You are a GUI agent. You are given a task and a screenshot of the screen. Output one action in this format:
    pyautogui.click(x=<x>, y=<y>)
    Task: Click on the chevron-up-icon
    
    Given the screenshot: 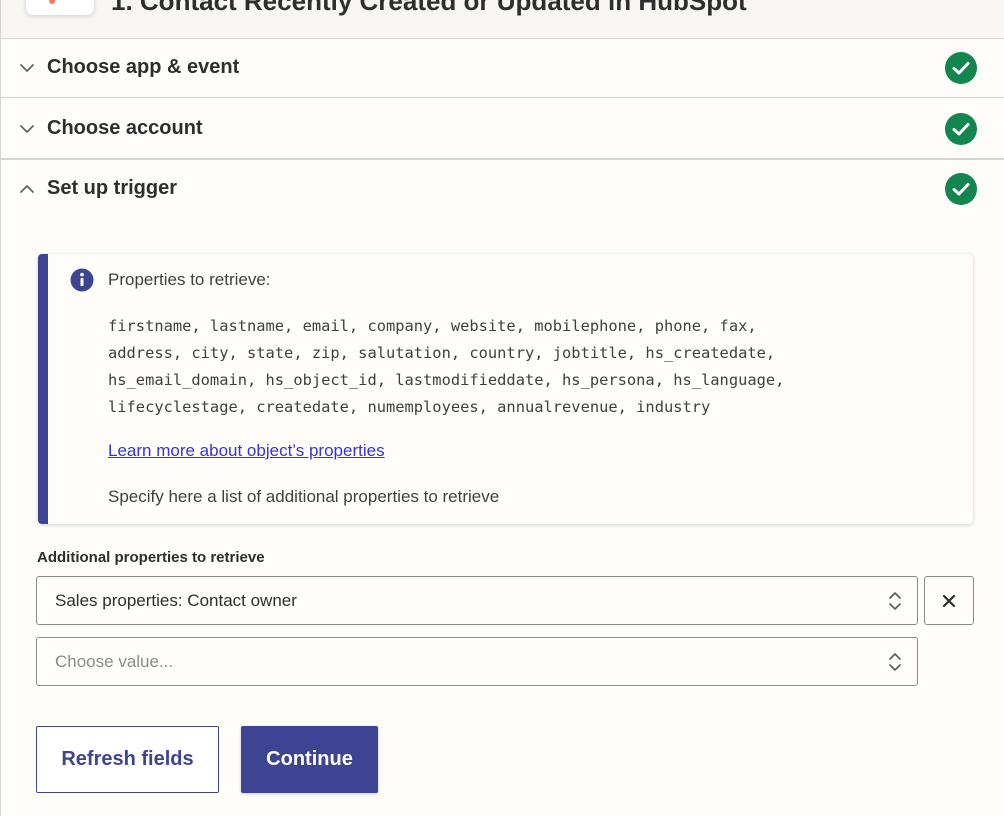 What is the action you would take?
    pyautogui.click(x=27, y=189)
    